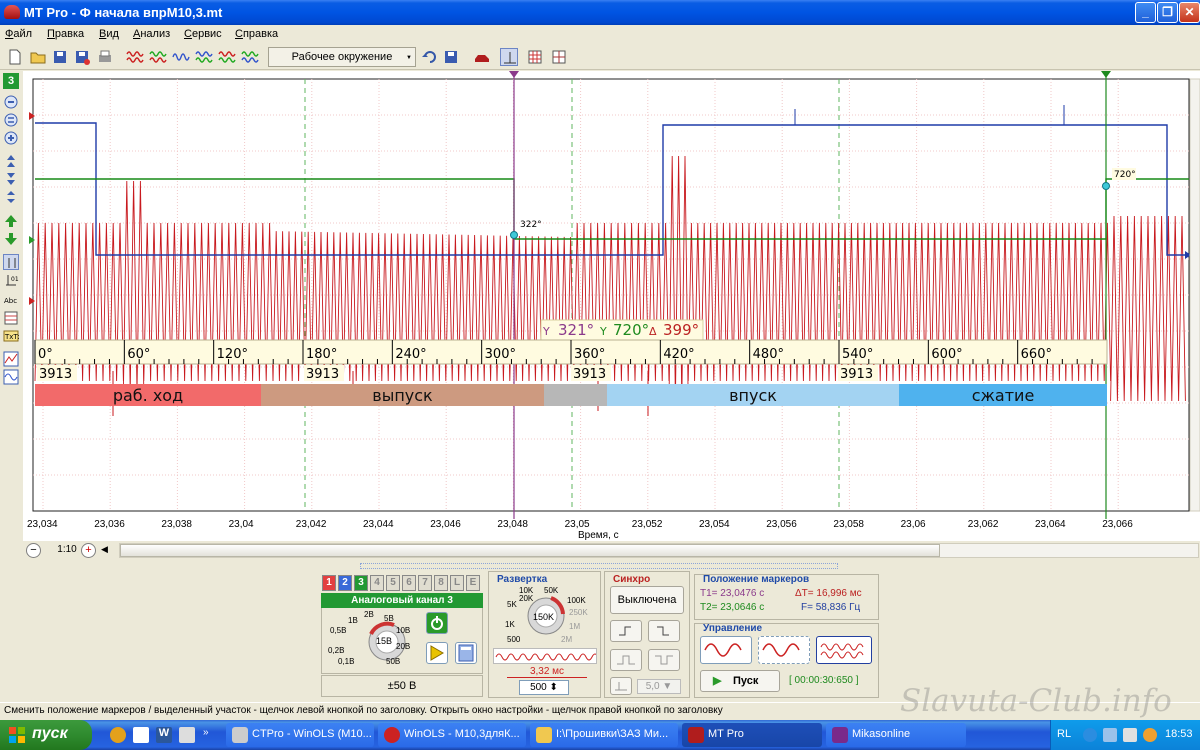 The height and width of the screenshot is (750, 1200). I want to click on sync-falling-edge-icon, so click(664, 631).